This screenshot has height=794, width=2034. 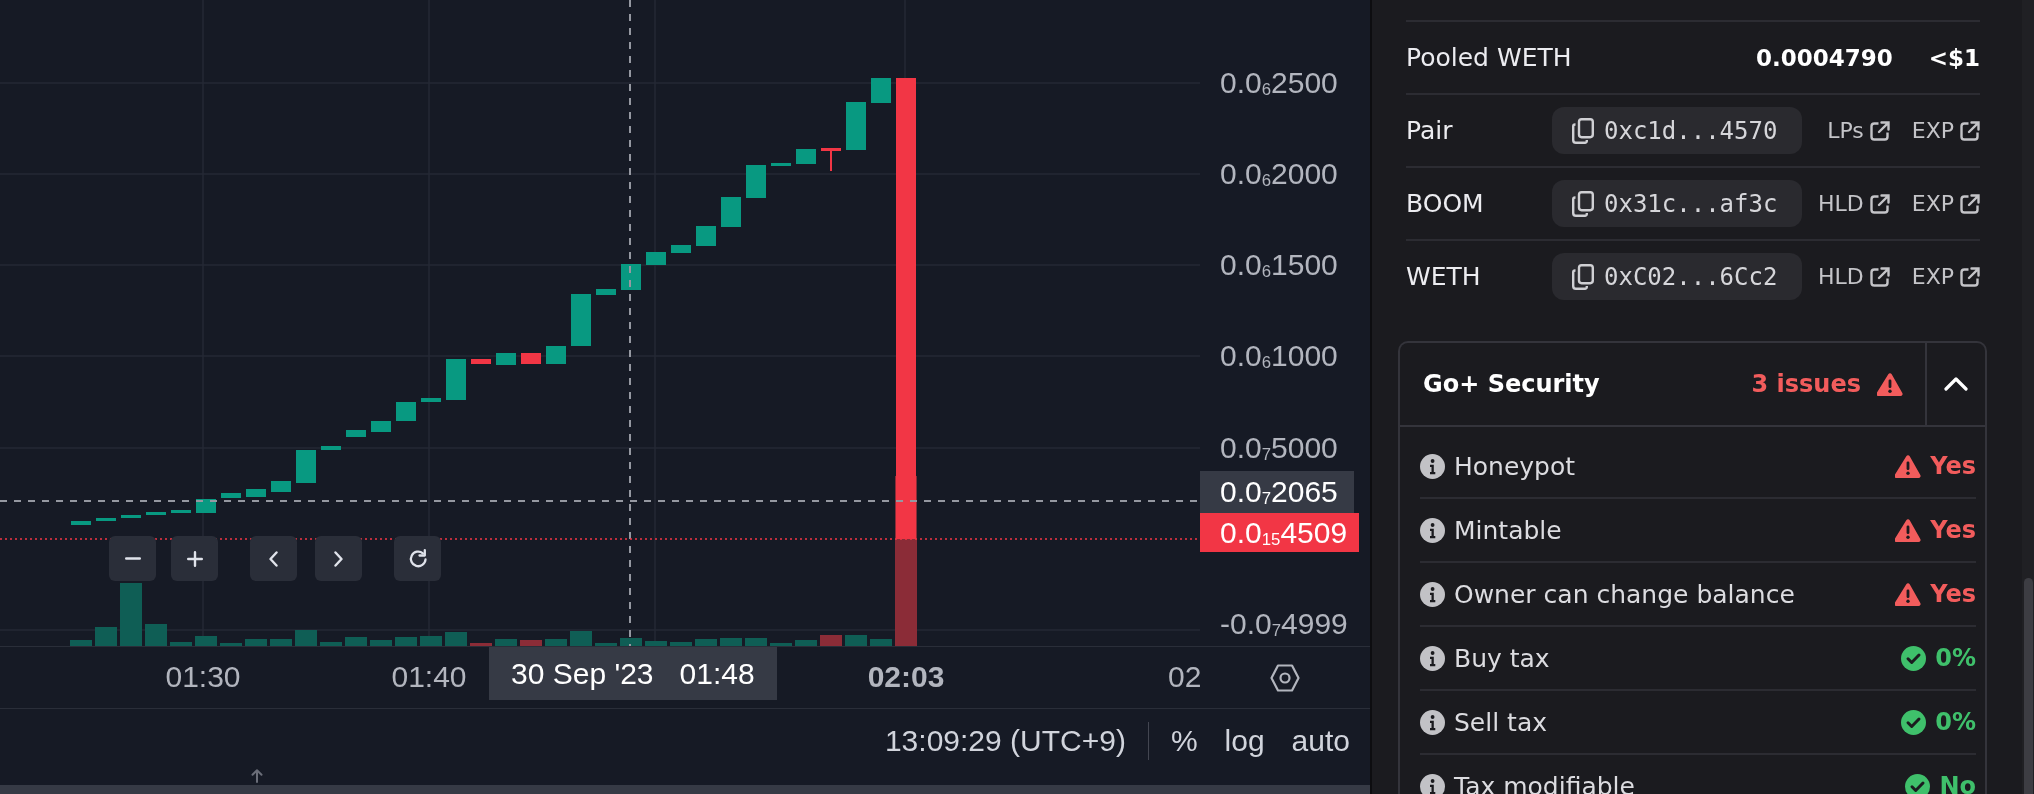 What do you see at coordinates (1957, 783) in the screenshot?
I see `check-value: No` at bounding box center [1957, 783].